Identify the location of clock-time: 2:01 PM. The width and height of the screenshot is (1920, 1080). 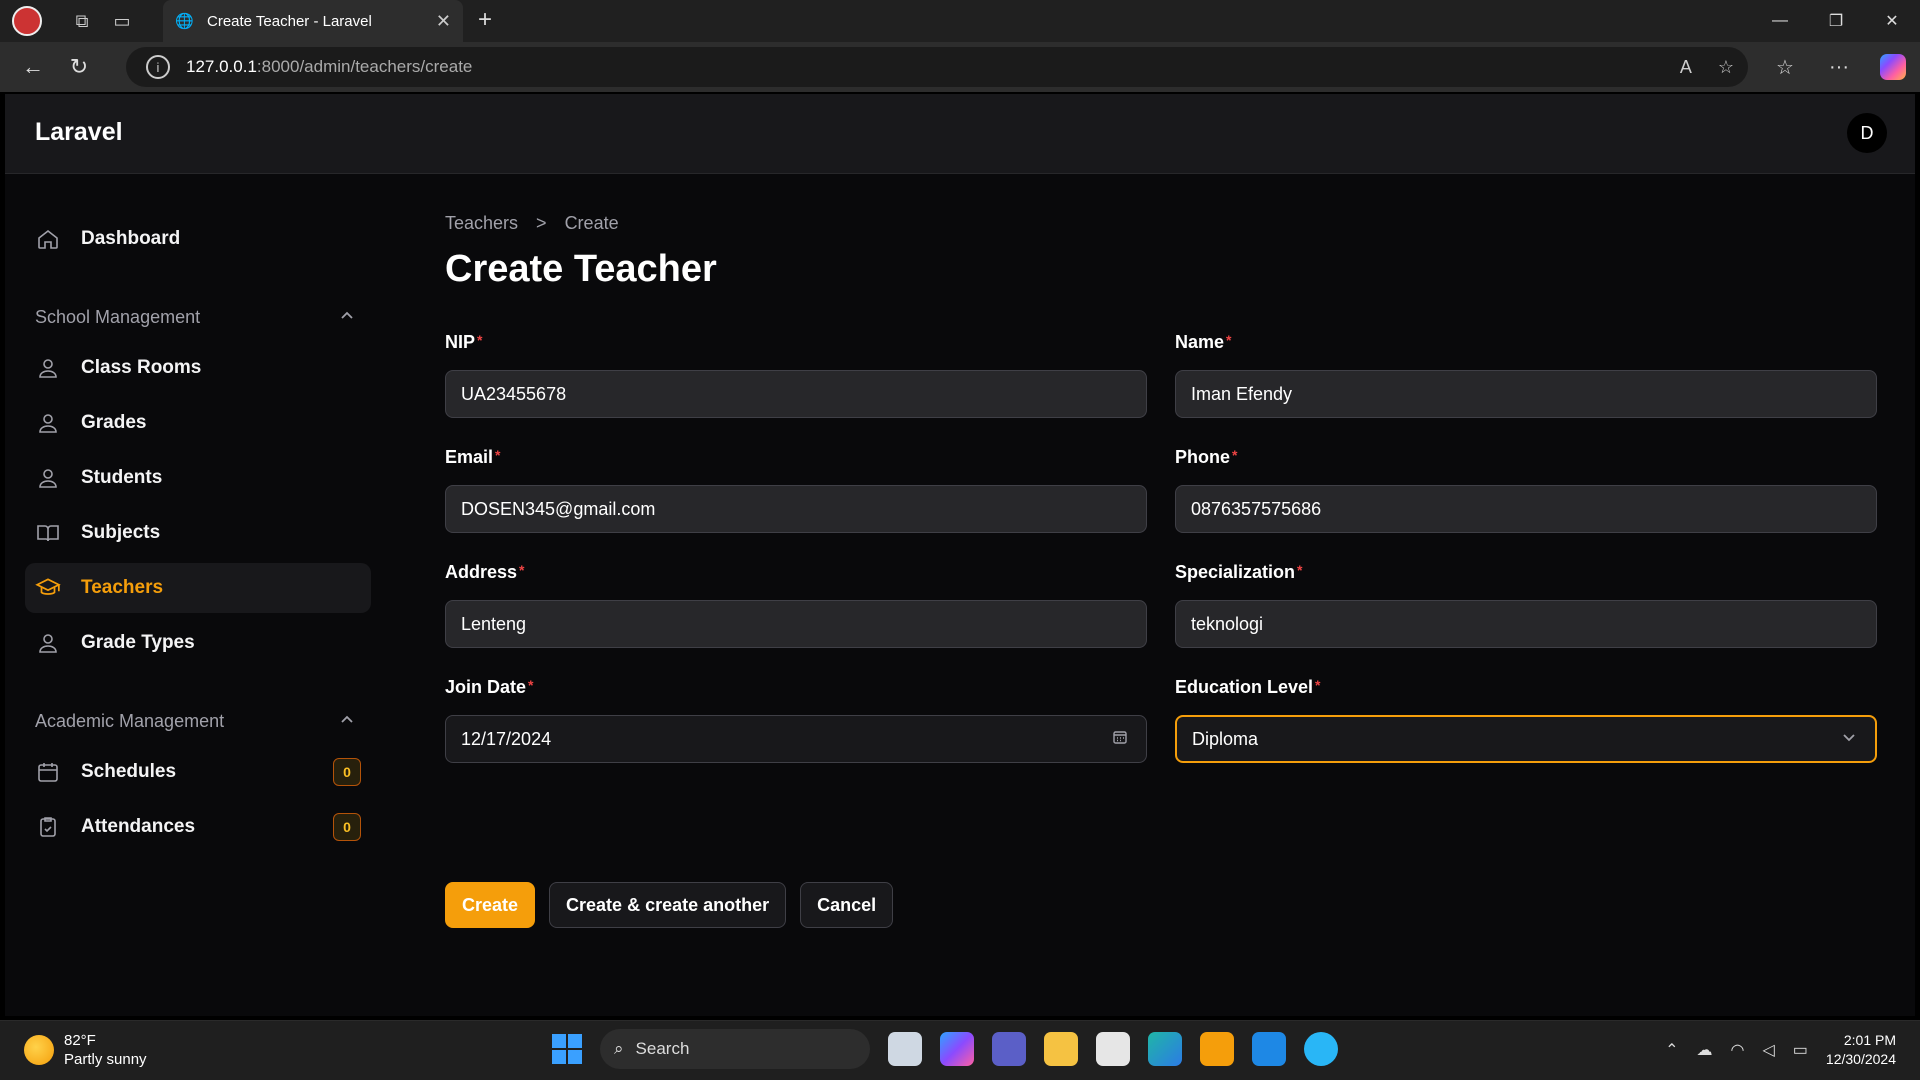
(1869, 1040).